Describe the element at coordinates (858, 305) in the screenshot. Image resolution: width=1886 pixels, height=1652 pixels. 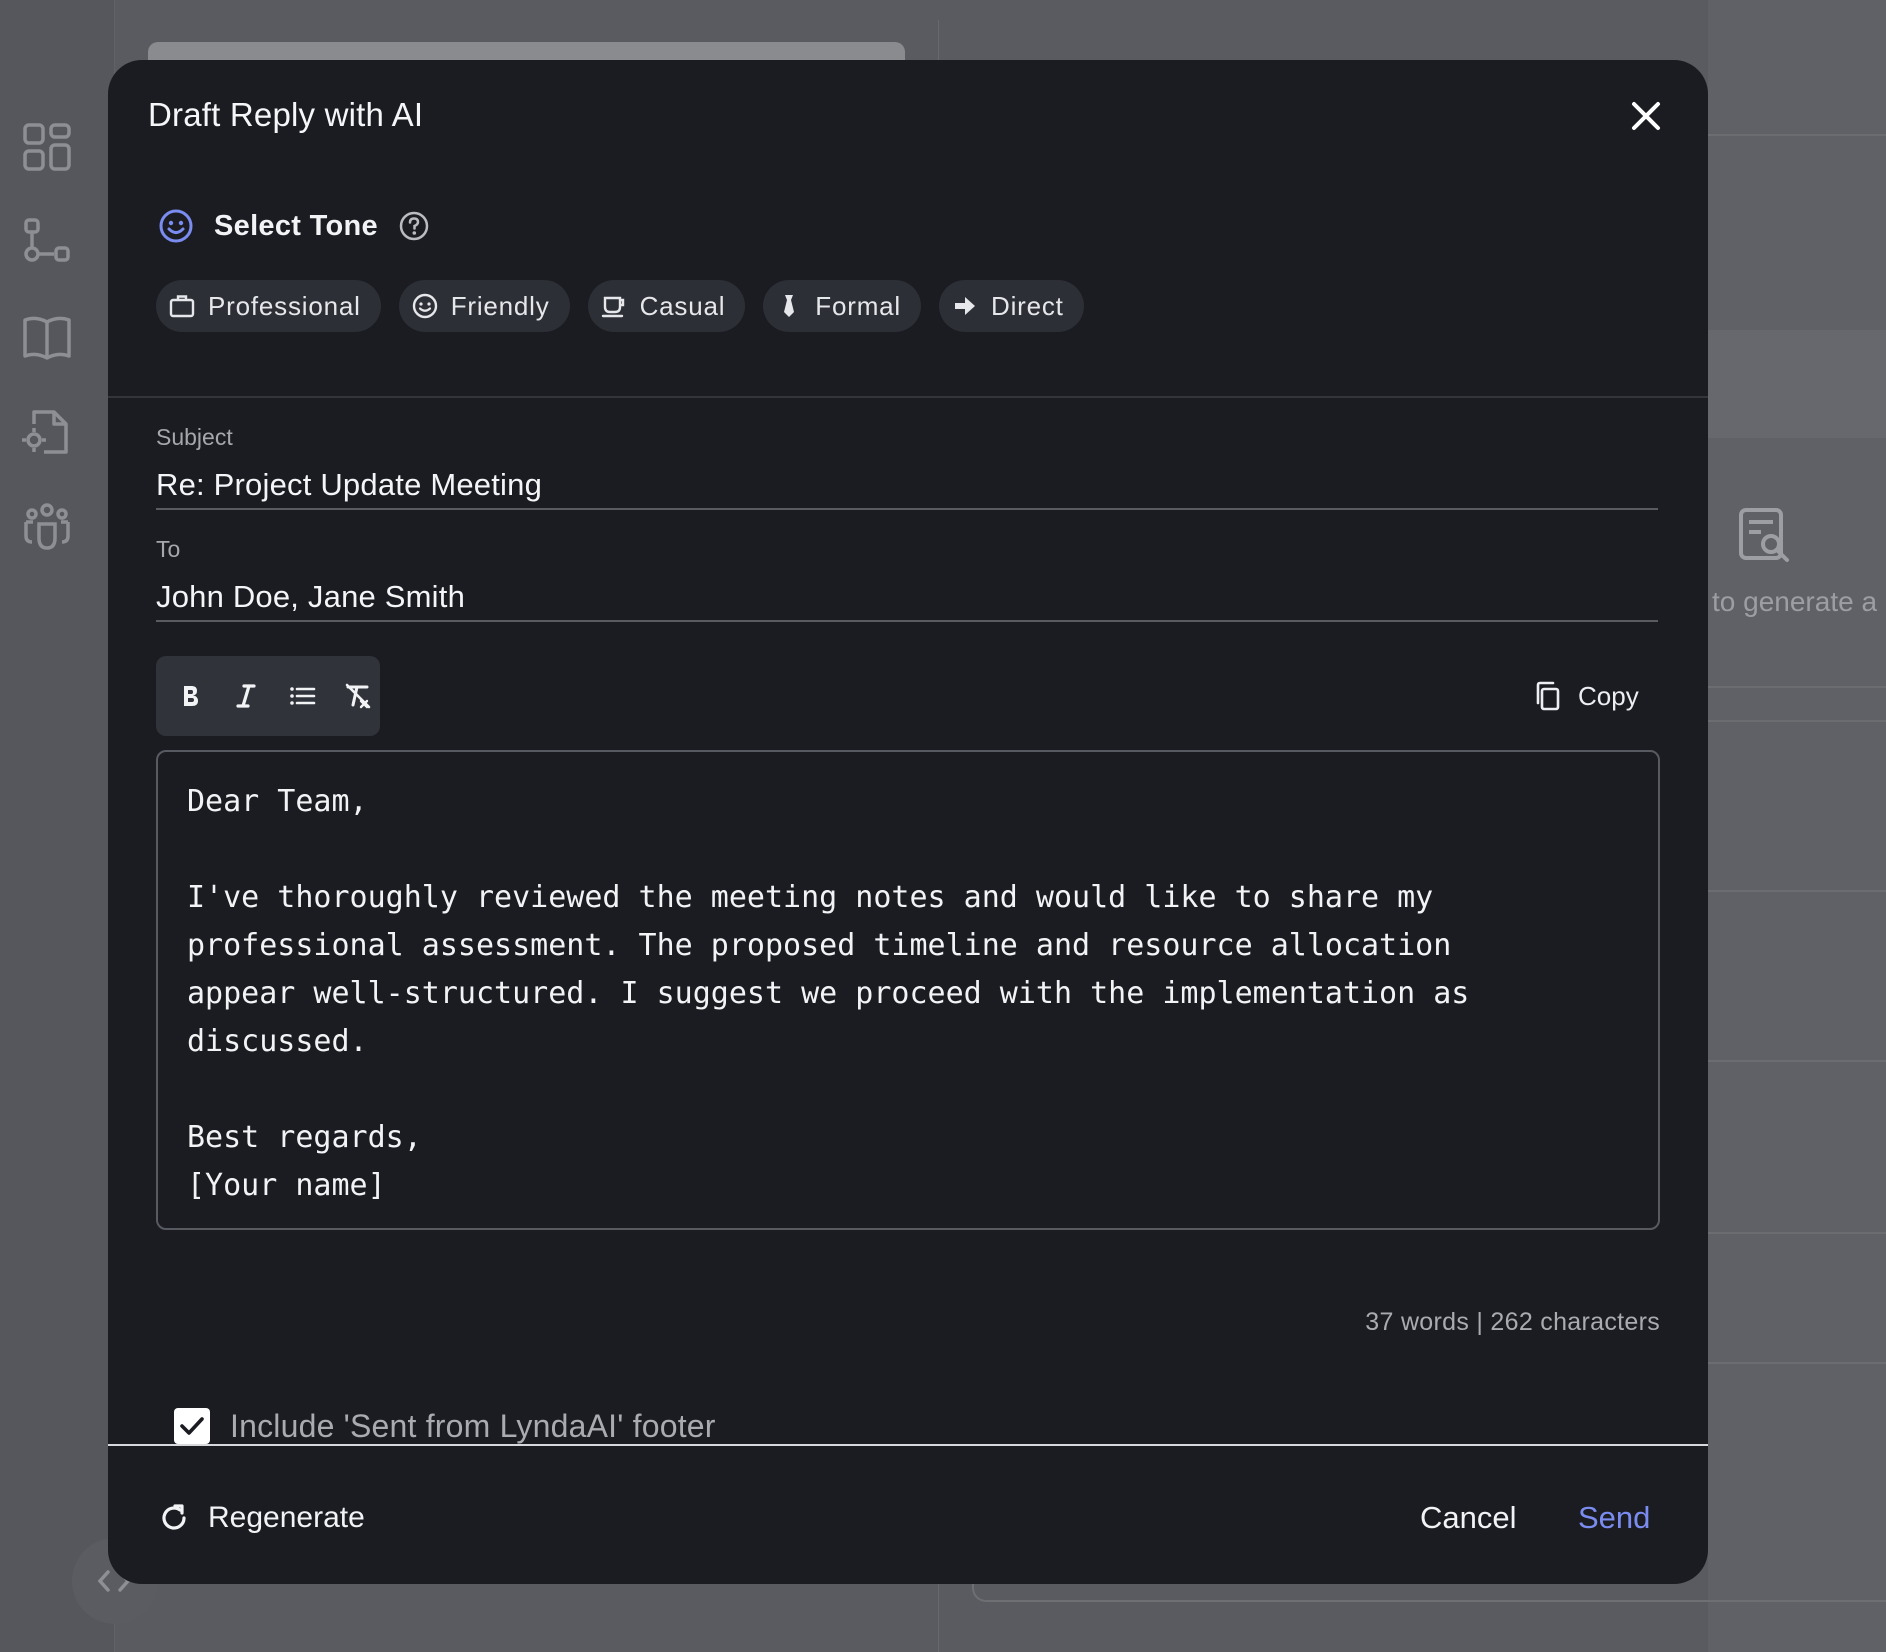
I see `tone-formal-label: Formal` at that location.